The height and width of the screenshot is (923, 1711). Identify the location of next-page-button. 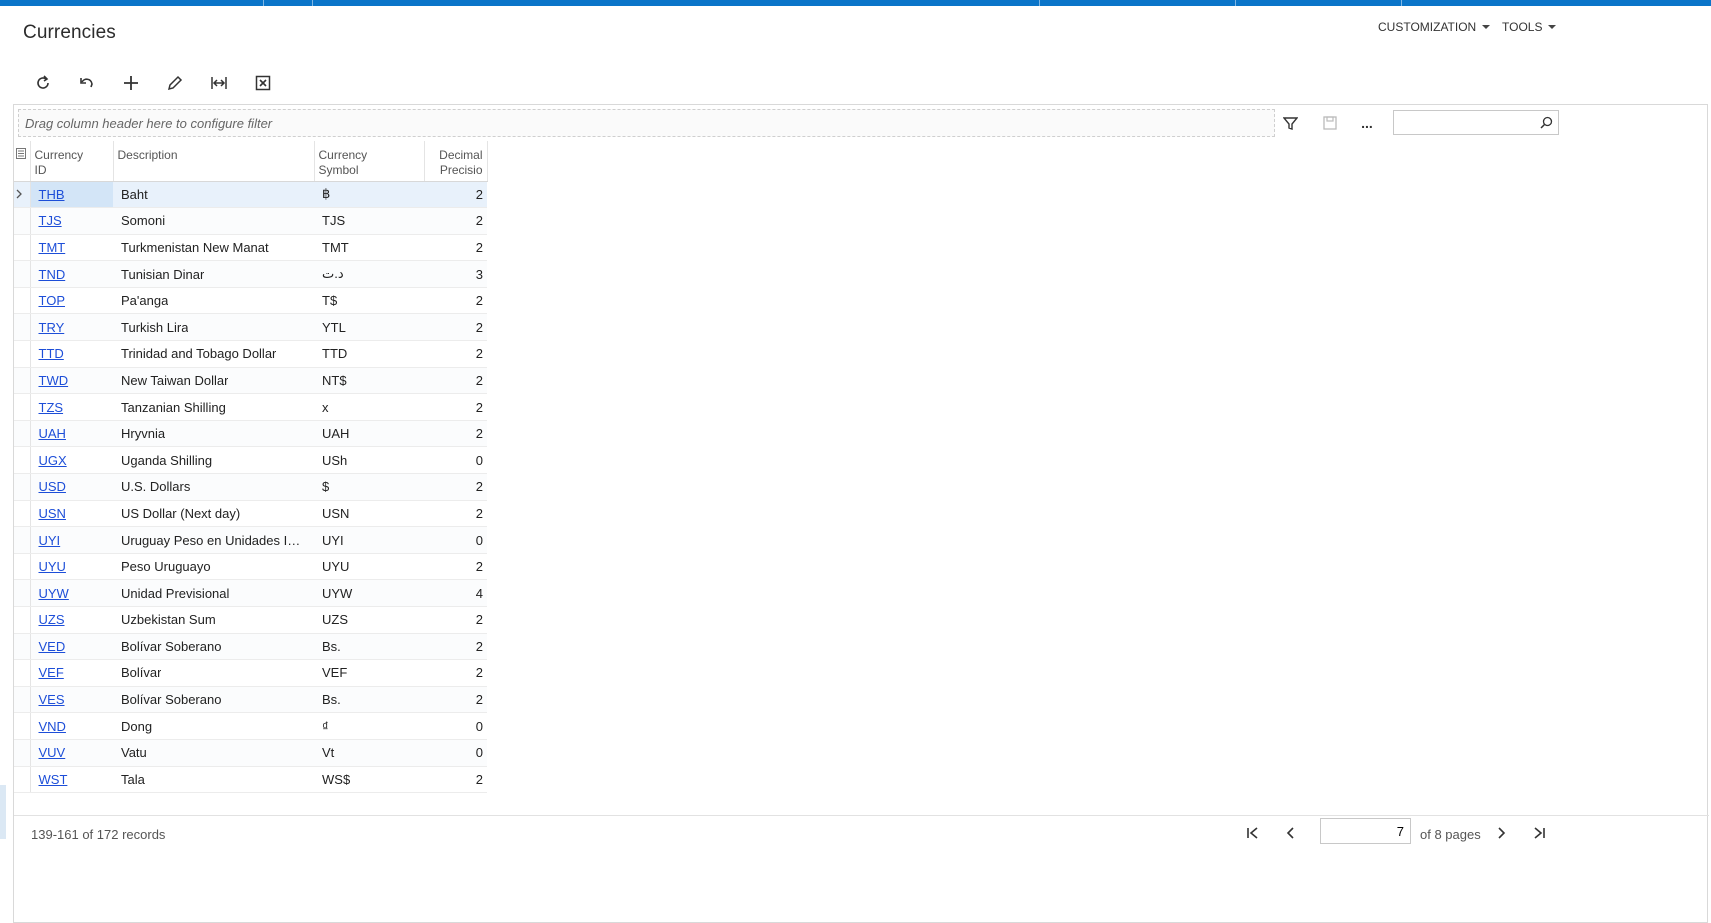
(1501, 833).